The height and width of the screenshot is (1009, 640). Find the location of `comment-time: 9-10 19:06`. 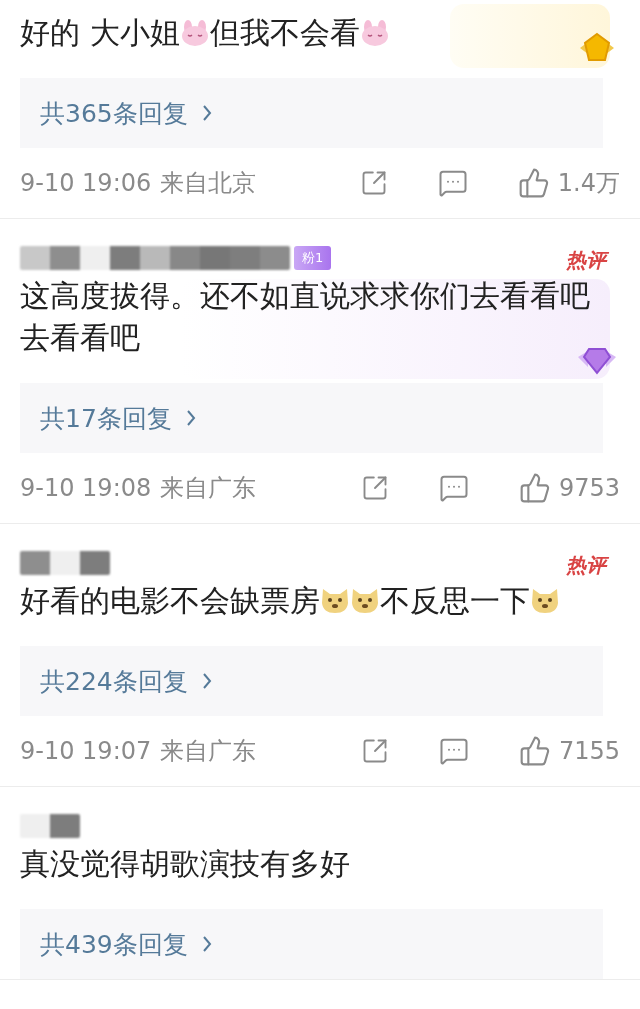

comment-time: 9-10 19:06 is located at coordinates (86, 183).